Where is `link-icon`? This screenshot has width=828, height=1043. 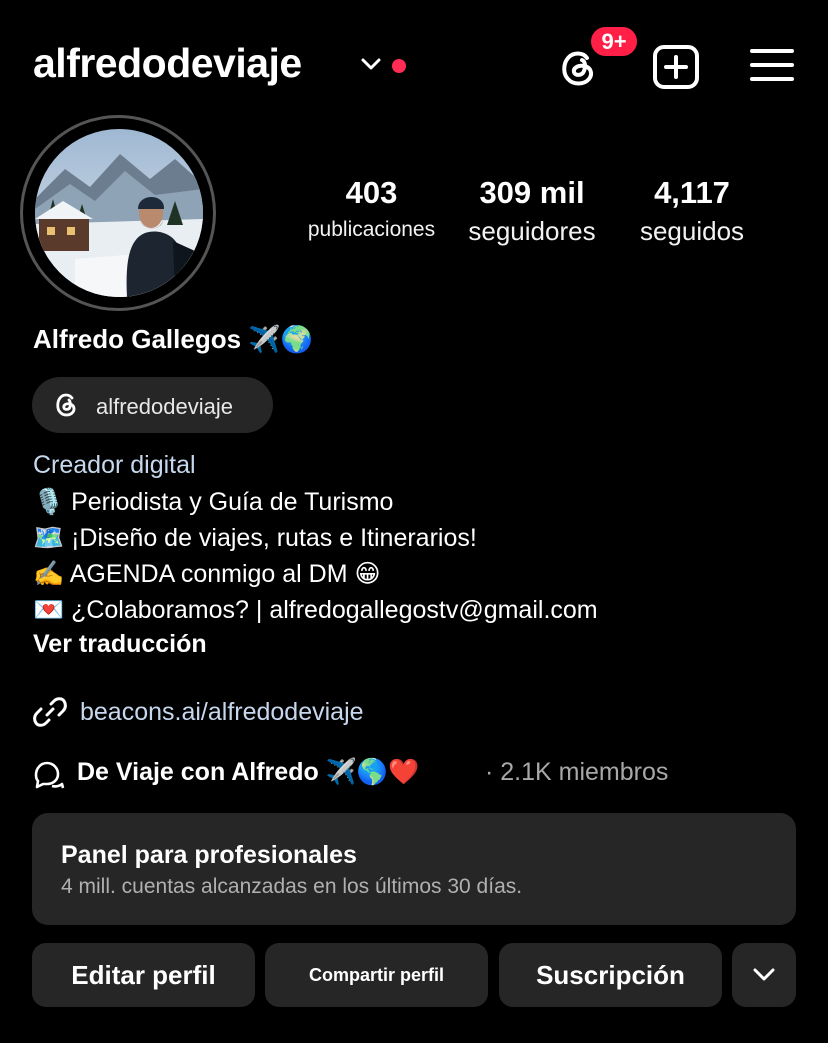 link-icon is located at coordinates (50, 712).